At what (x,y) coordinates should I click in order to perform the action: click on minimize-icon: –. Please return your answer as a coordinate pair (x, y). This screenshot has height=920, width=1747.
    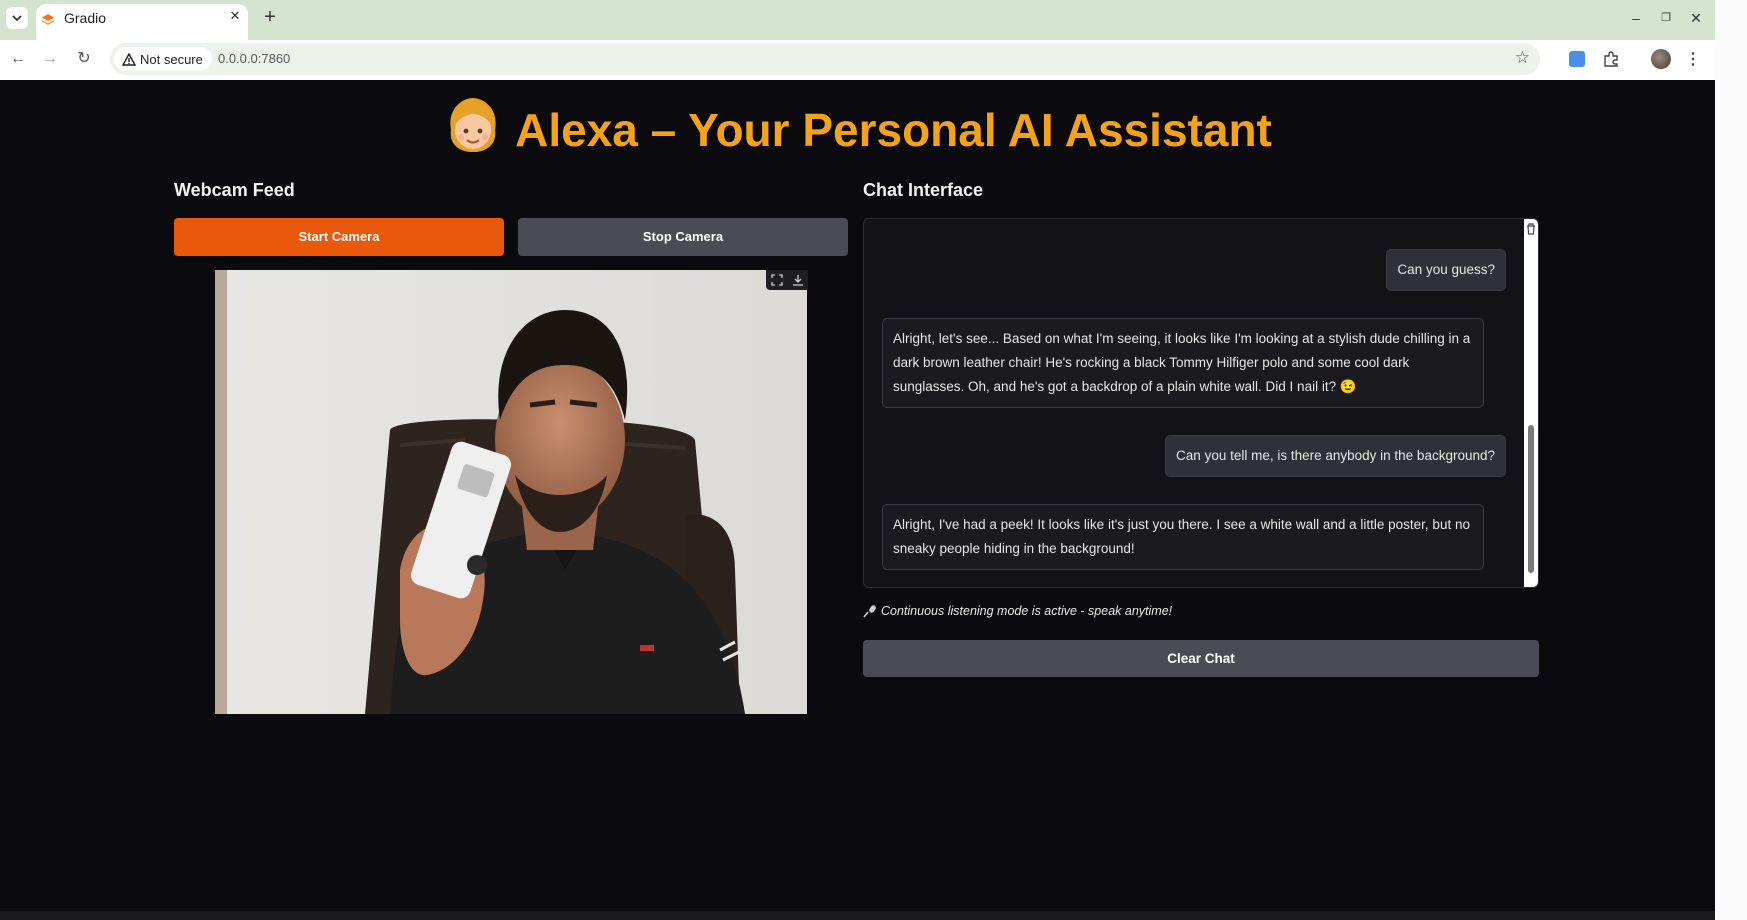
    Looking at the image, I should click on (1636, 18).